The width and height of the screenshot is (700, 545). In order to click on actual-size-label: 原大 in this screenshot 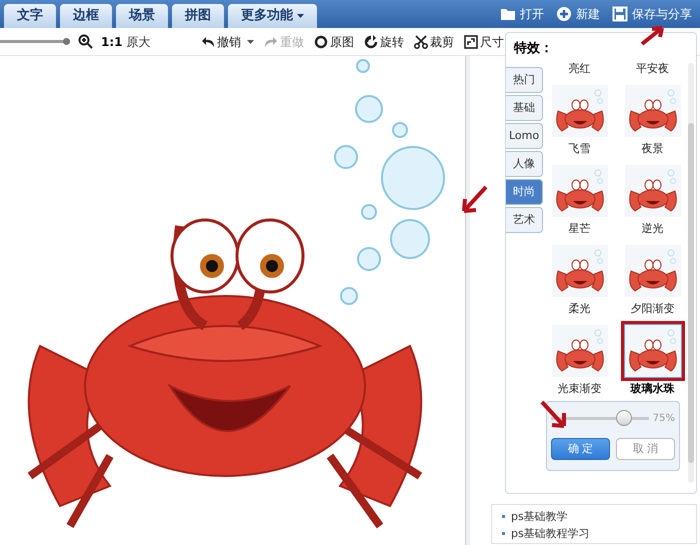, I will do `click(138, 41)`.